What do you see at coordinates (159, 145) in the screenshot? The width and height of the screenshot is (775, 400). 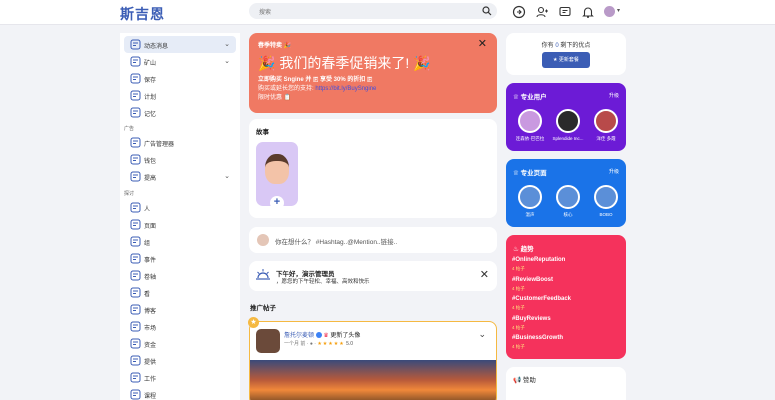 I see `sidebar-item-label: 广告管理器` at bounding box center [159, 145].